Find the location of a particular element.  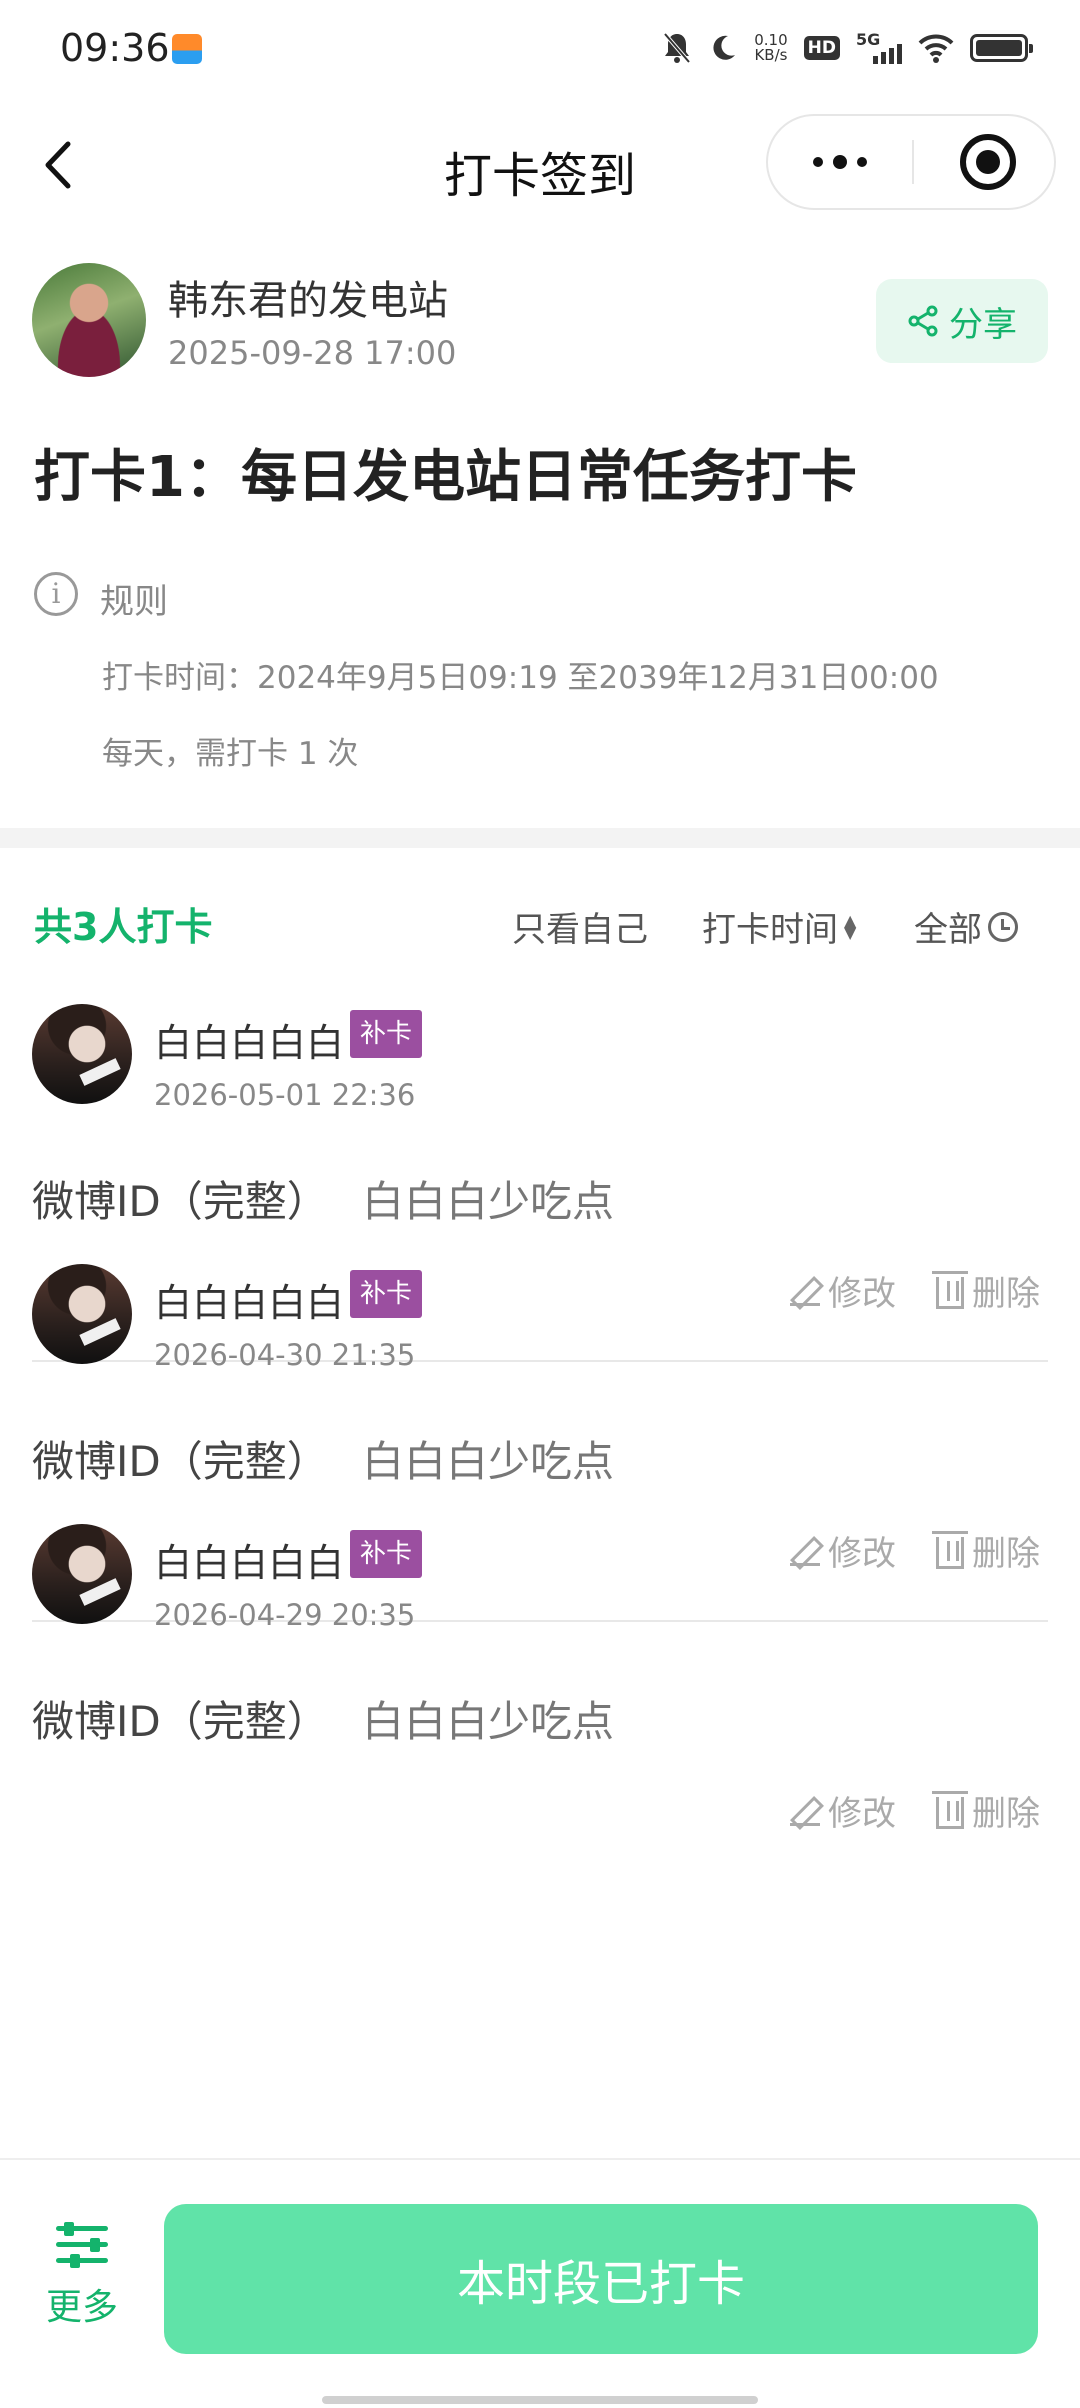

info-icon: i is located at coordinates (56, 594).